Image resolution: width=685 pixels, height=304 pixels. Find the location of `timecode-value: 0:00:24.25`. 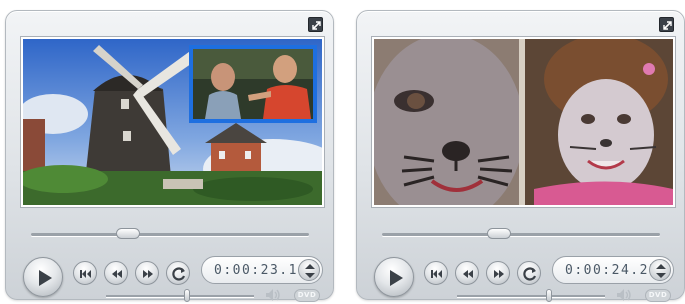

timecode-value: 0:00:24.25 is located at coordinates (611, 270).